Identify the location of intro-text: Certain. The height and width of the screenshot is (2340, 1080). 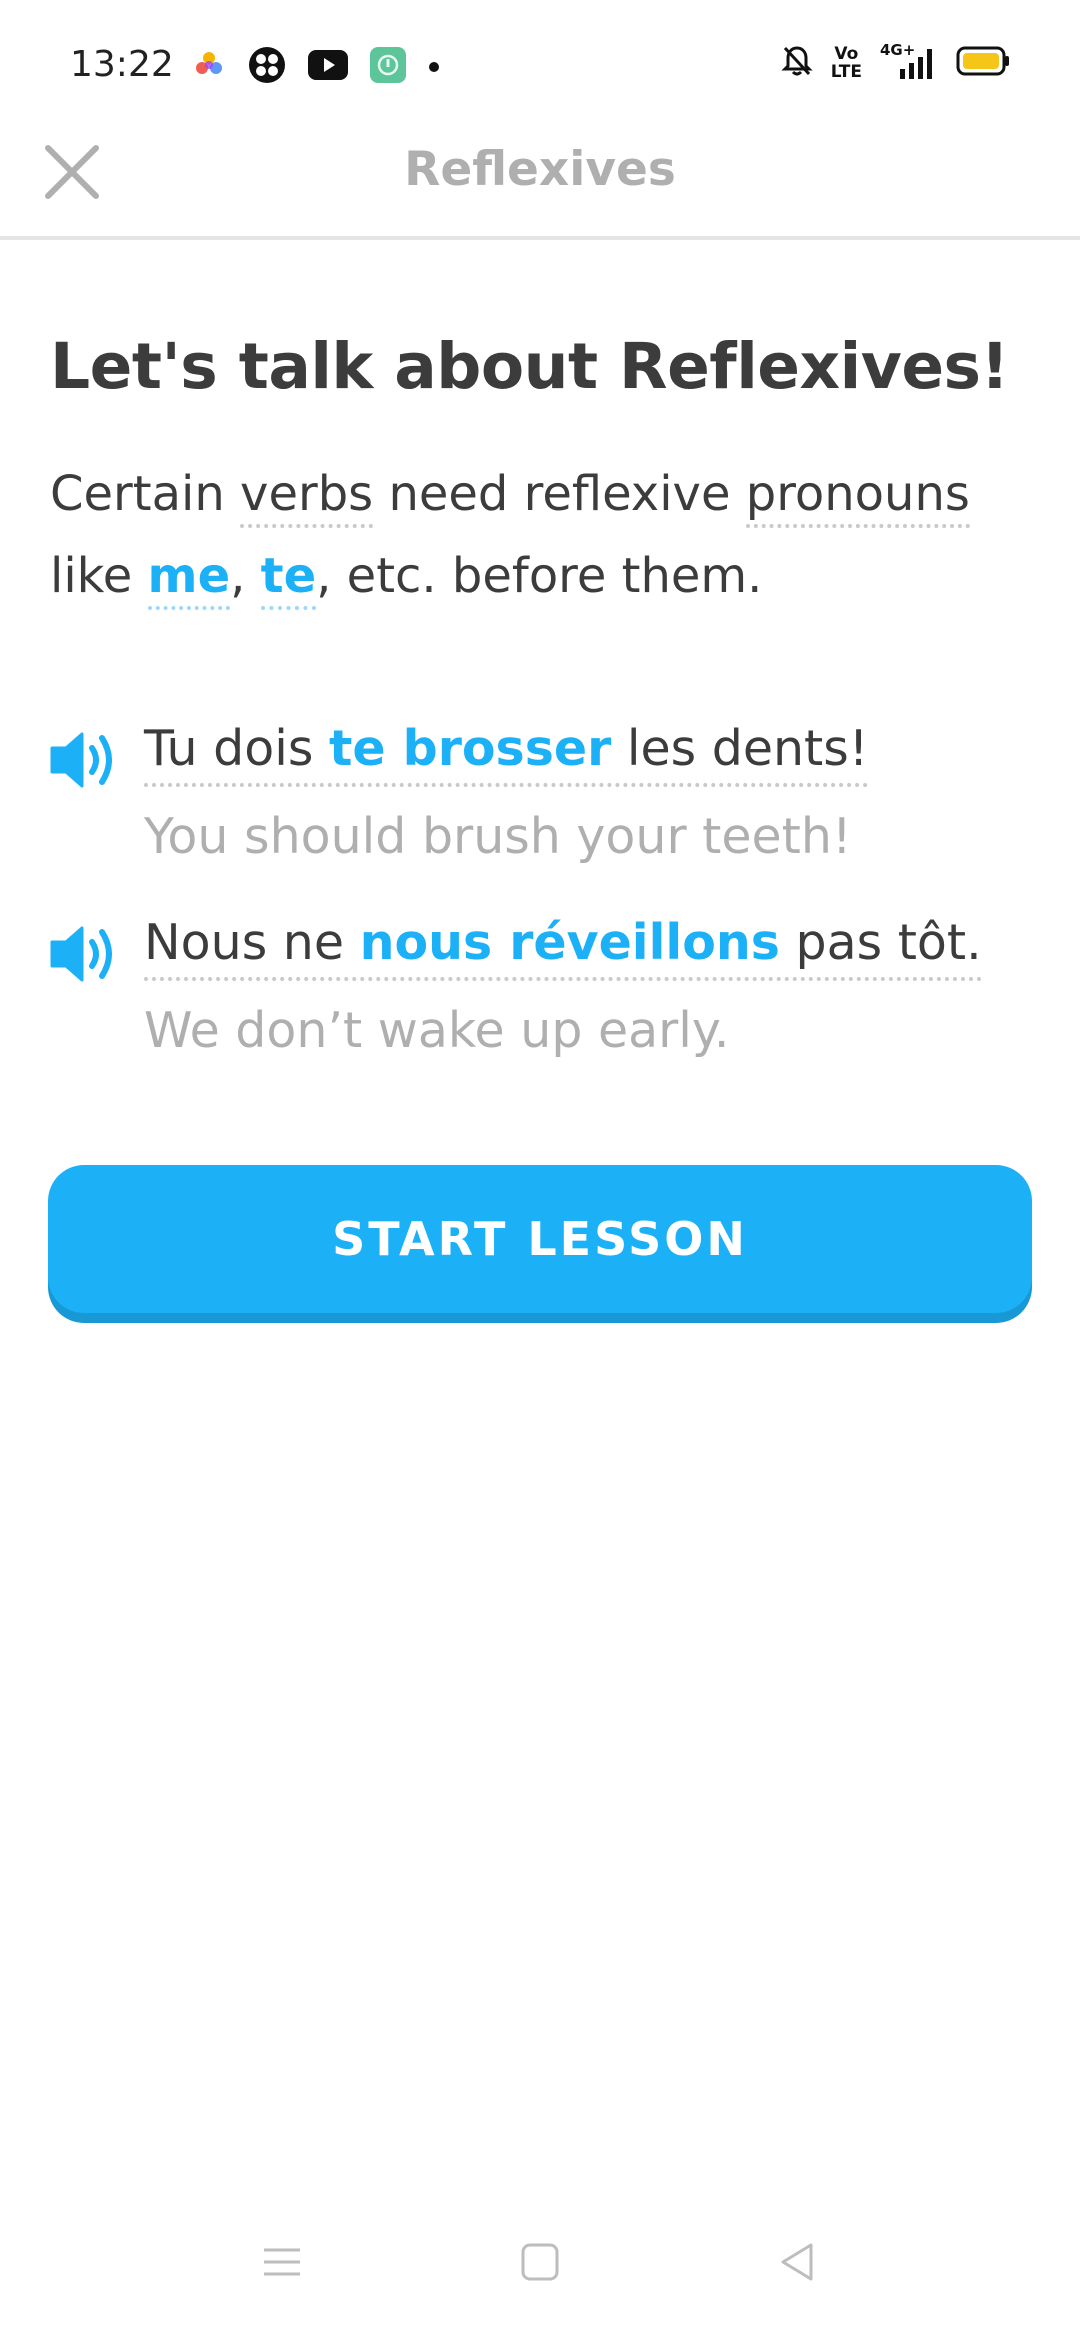
(145, 494).